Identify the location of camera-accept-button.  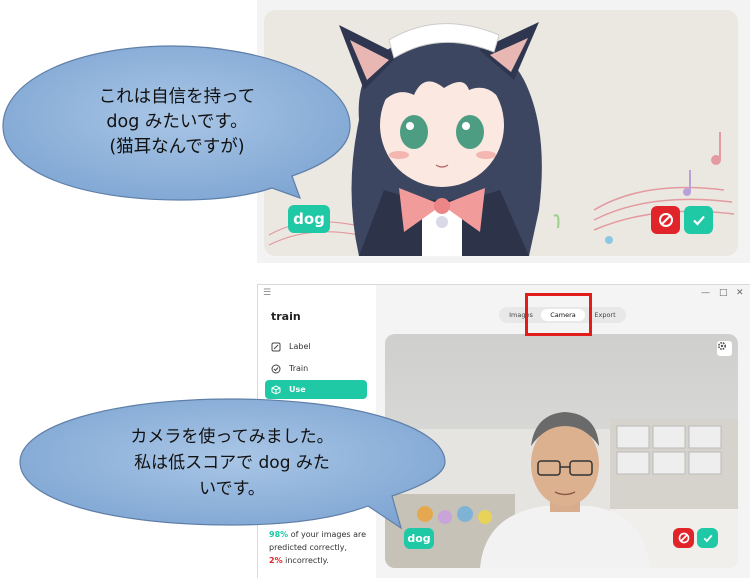
(707, 538).